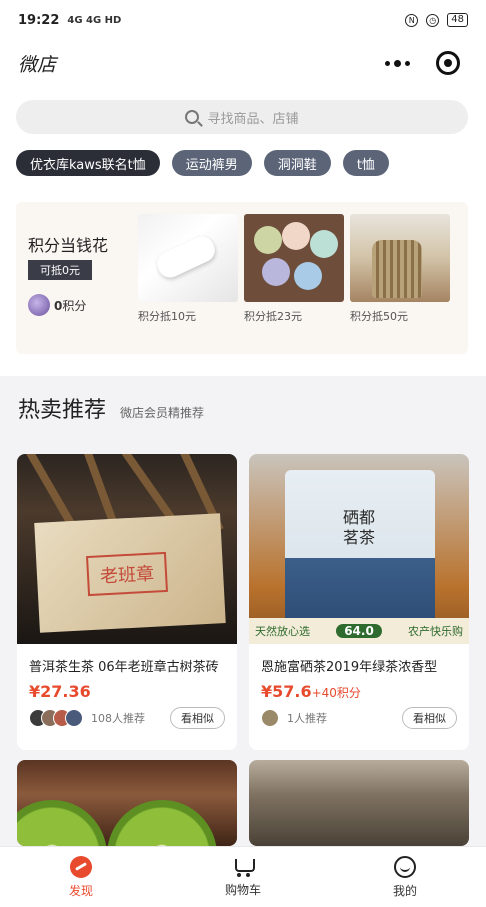  I want to click on reward-item: 积分抵10元, so click(188, 269).